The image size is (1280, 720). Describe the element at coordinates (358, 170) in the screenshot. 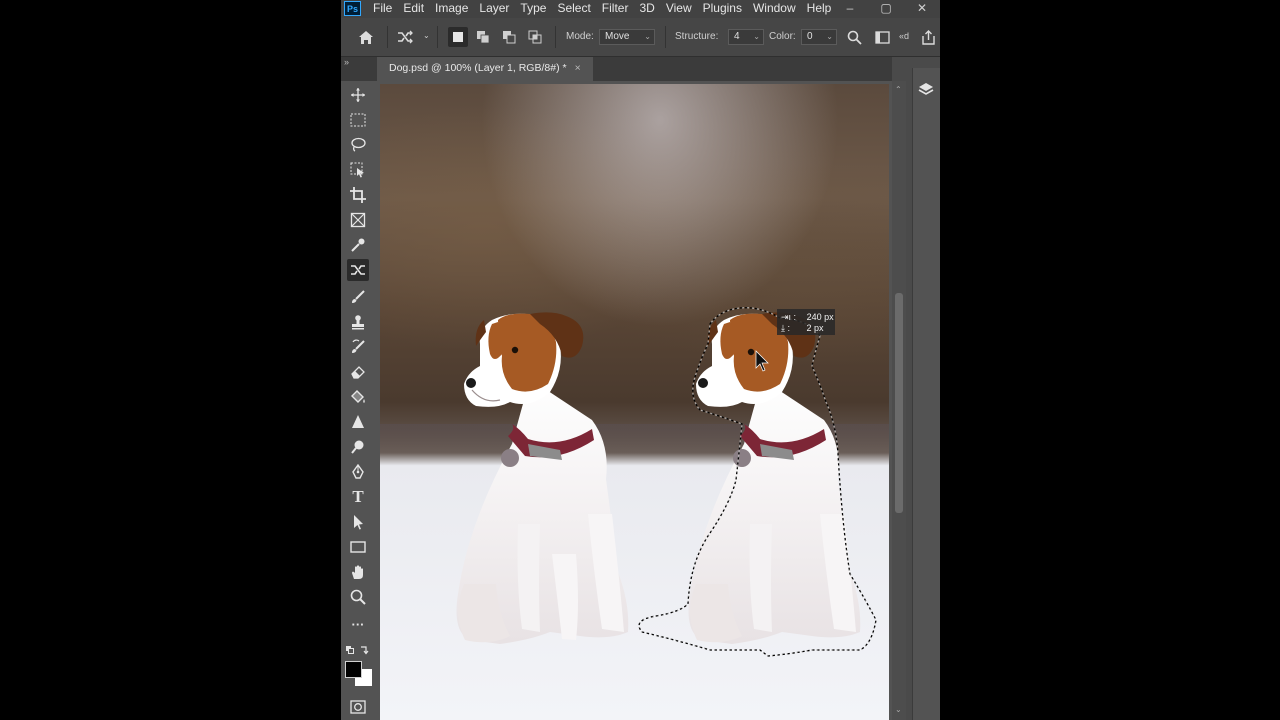

I see `object-selection-tool-icon` at that location.